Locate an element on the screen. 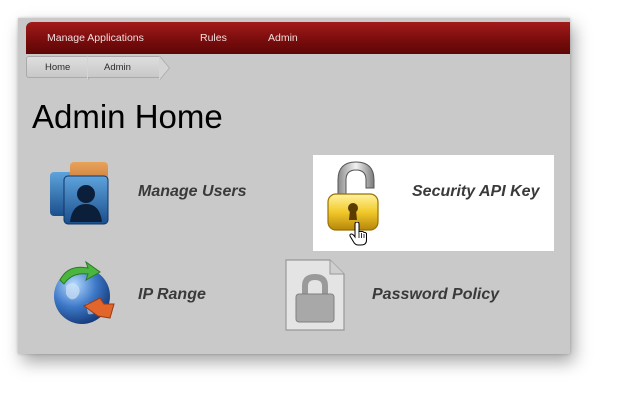 The width and height of the screenshot is (618, 404). nav-rules: Rules is located at coordinates (213, 38).